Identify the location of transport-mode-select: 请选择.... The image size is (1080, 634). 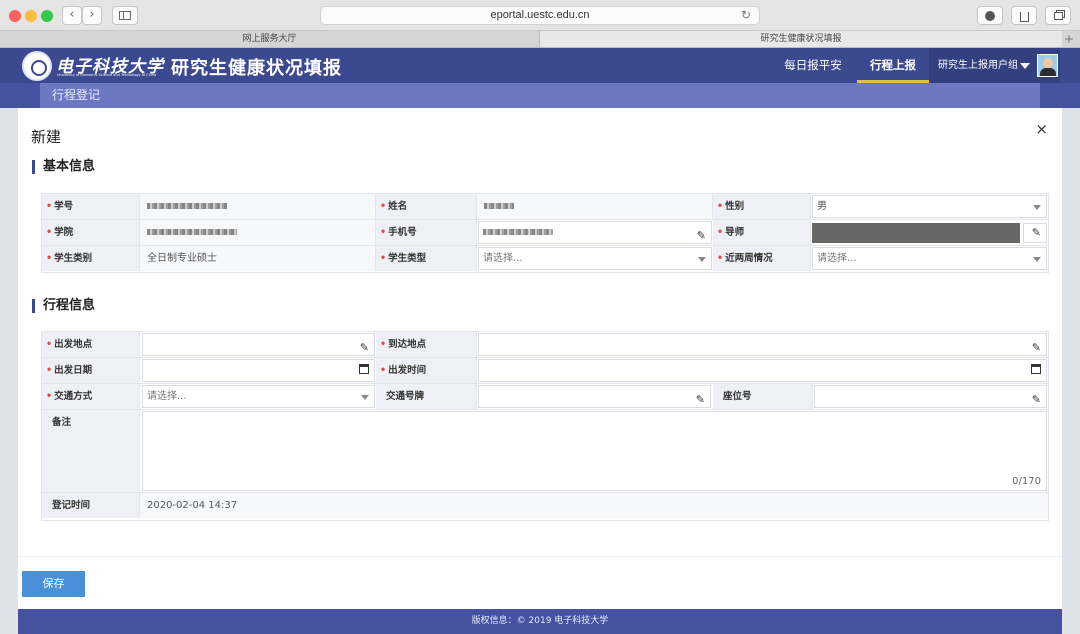
(258, 396).